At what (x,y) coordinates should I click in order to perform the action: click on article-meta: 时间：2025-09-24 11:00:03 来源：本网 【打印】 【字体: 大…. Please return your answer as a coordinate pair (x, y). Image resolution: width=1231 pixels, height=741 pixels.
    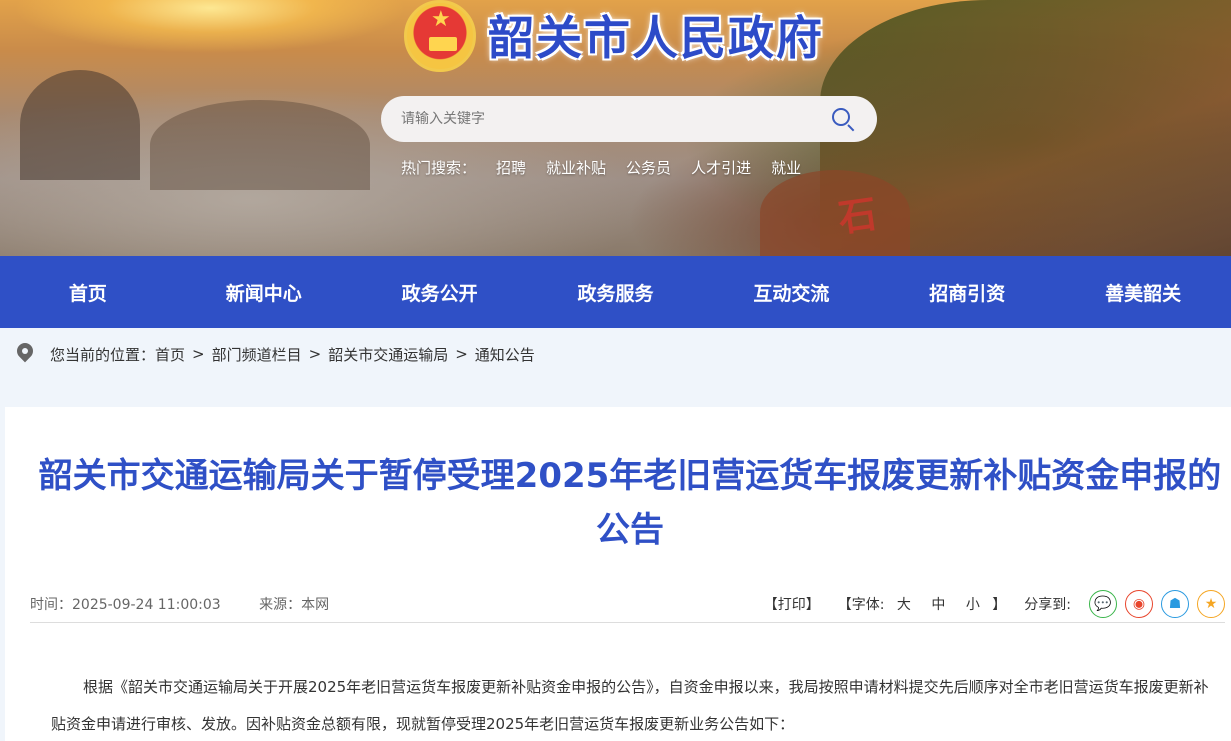
    Looking at the image, I should click on (627, 604).